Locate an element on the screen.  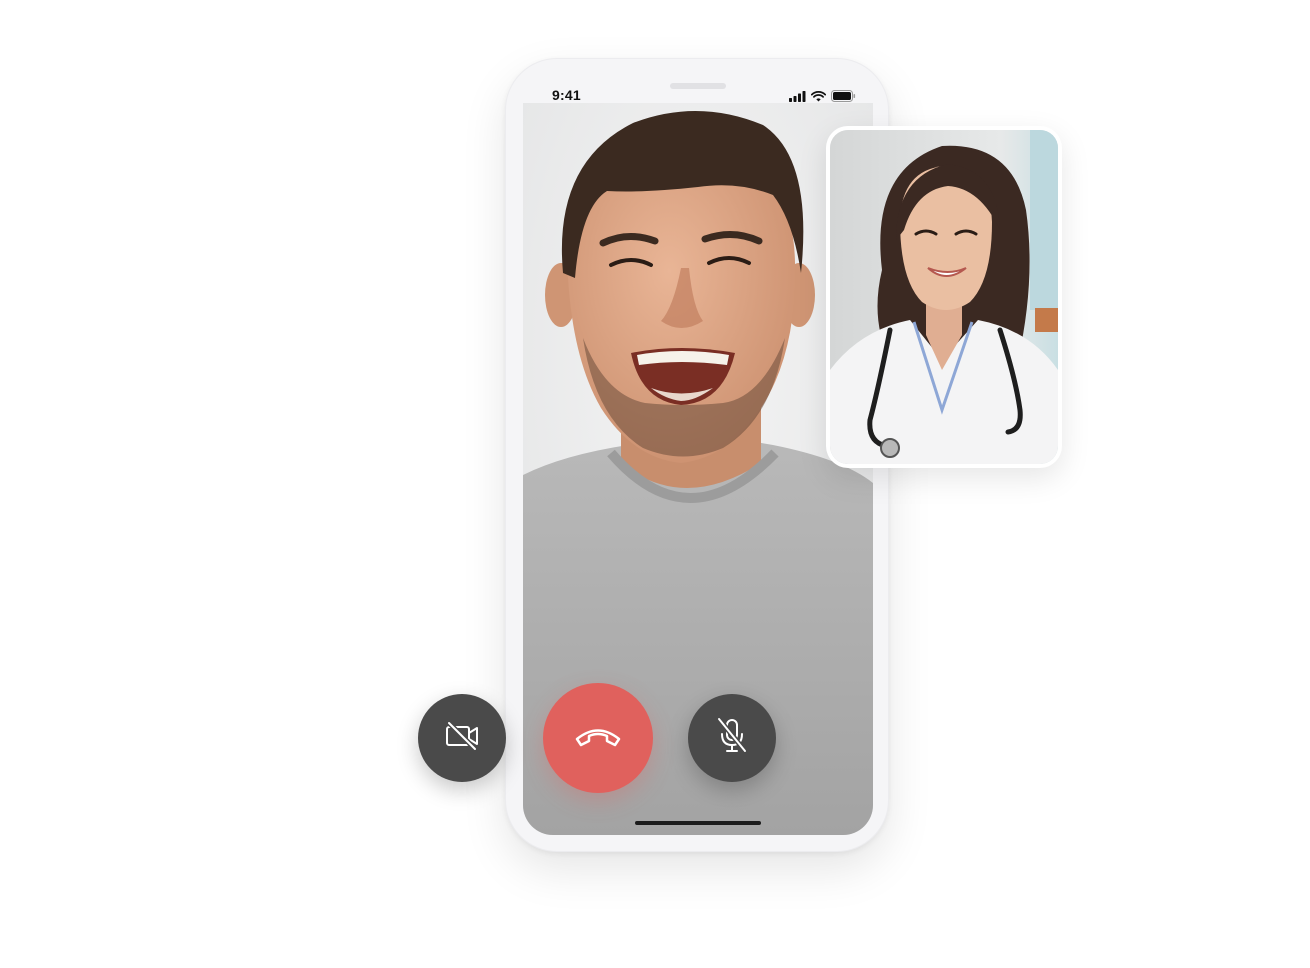
phone-hangup-icon is located at coordinates (598, 738).